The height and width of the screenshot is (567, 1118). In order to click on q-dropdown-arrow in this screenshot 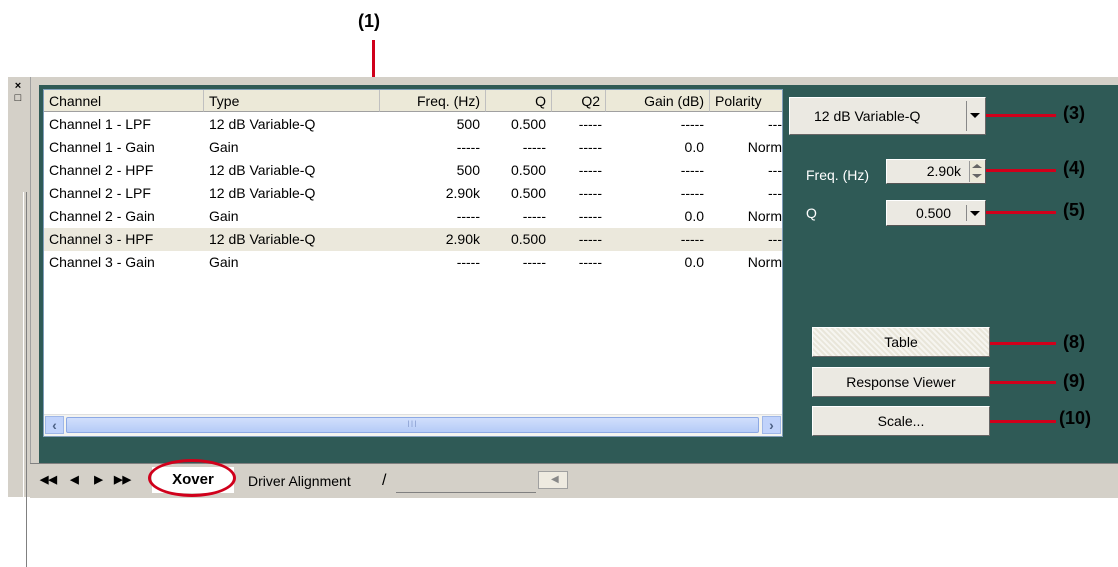, I will do `click(974, 213)`.